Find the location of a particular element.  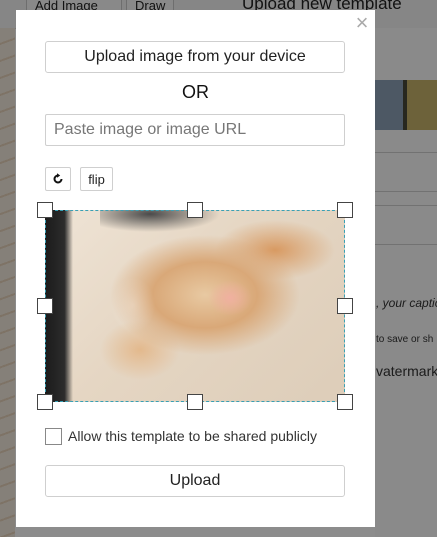

rotate-button is located at coordinates (58, 179).